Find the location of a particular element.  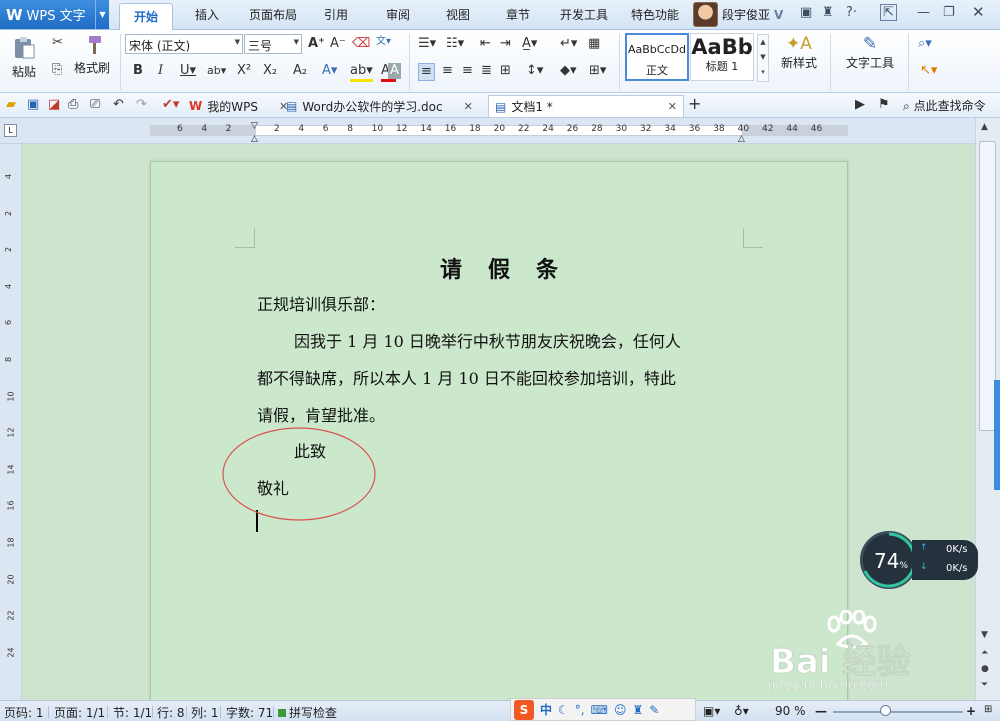

zoom-in-icon: + is located at coordinates (971, 711).